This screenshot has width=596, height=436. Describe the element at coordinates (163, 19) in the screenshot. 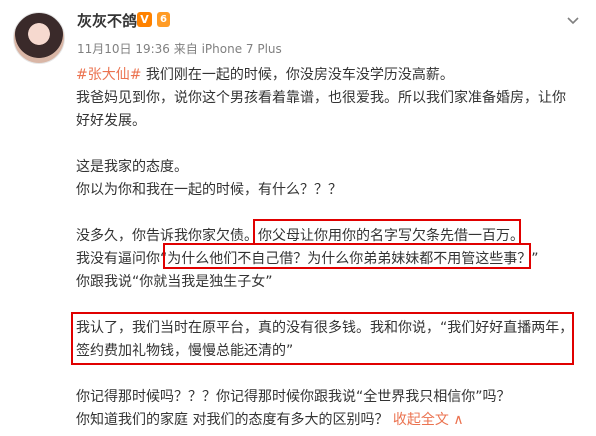

I see `level-badge: 6` at that location.